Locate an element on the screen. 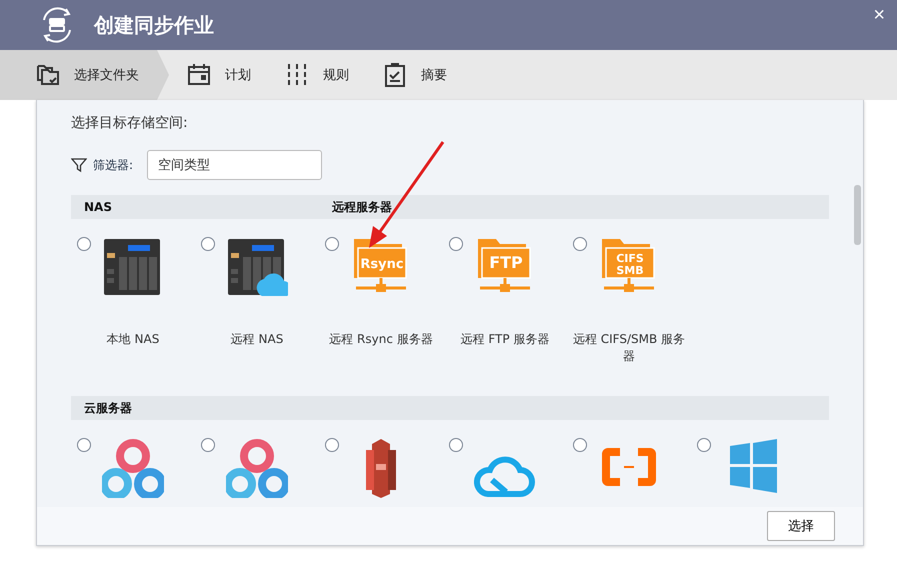 The height and width of the screenshot is (563, 897). filter-icon is located at coordinates (79, 165).